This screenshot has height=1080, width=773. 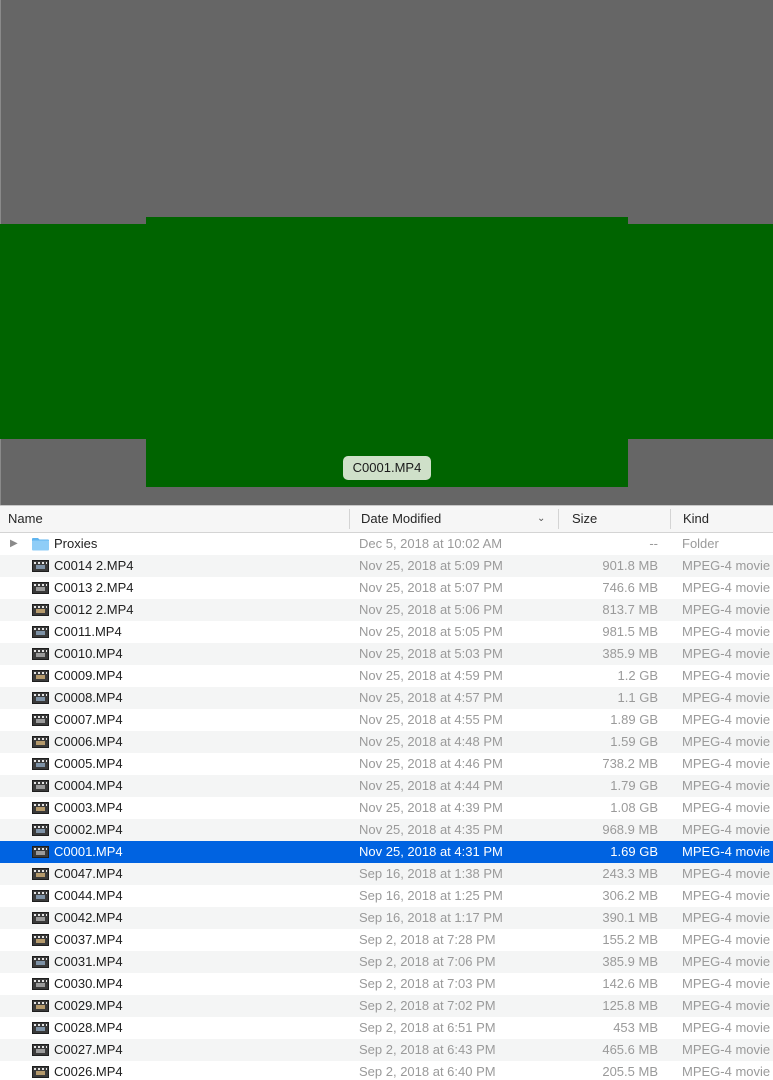 What do you see at coordinates (700, 543) in the screenshot?
I see `file-kind: Folder` at bounding box center [700, 543].